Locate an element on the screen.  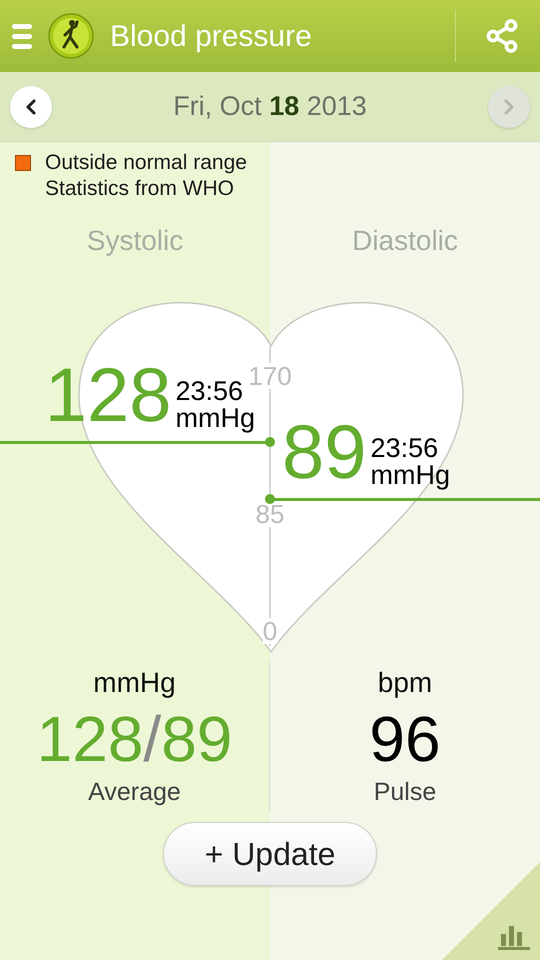
pulse-label: Pulse is located at coordinates (405, 792).